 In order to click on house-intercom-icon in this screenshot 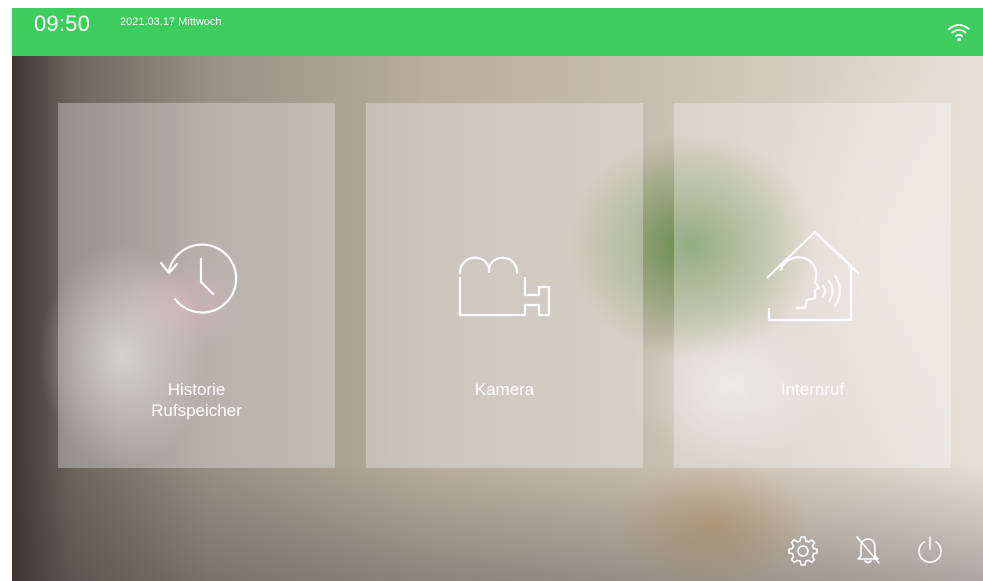, I will do `click(813, 275)`.